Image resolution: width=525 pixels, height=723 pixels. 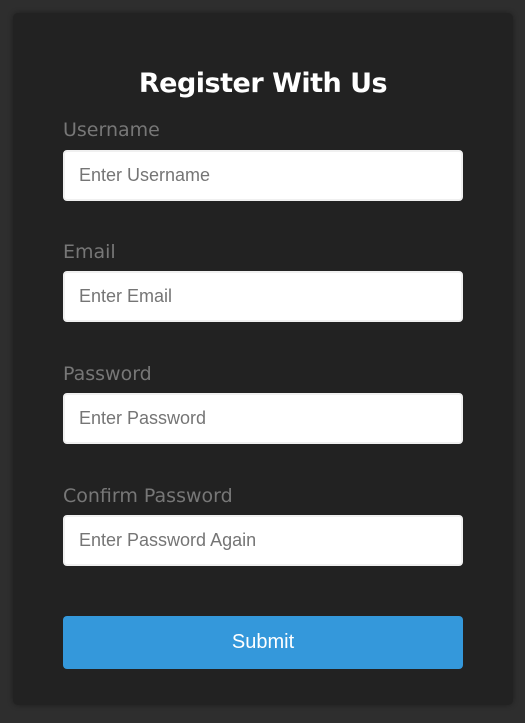 What do you see at coordinates (111, 130) in the screenshot?
I see `username-label: Username` at bounding box center [111, 130].